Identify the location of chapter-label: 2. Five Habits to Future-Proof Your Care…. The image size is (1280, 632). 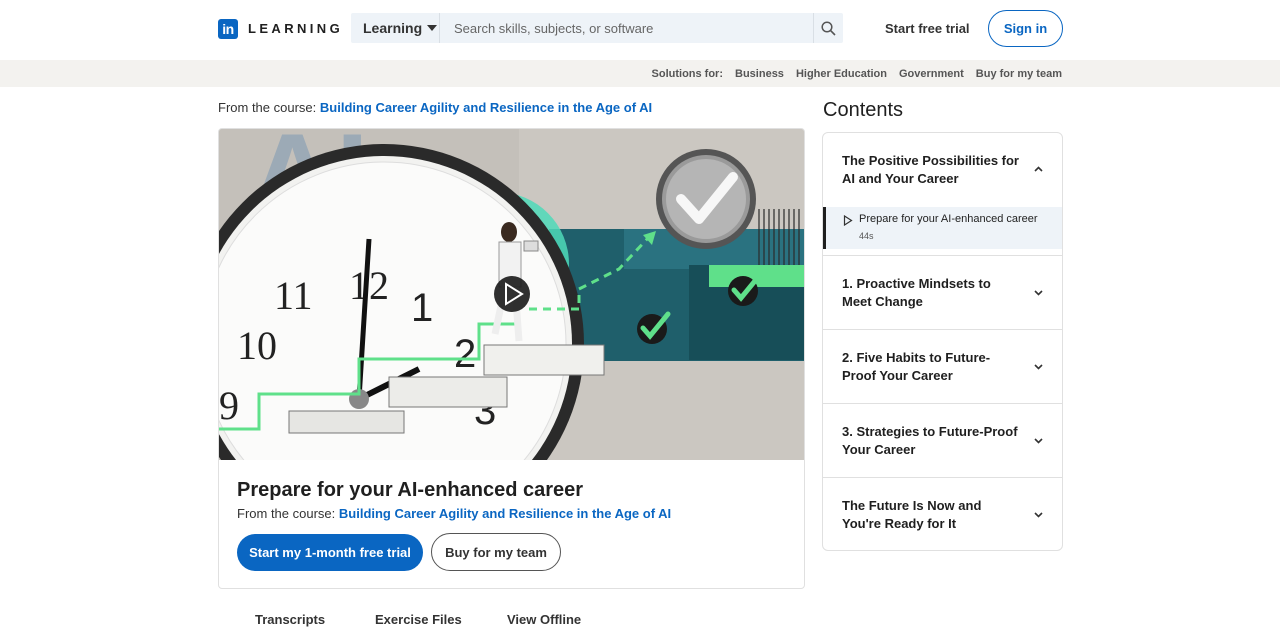
(916, 366).